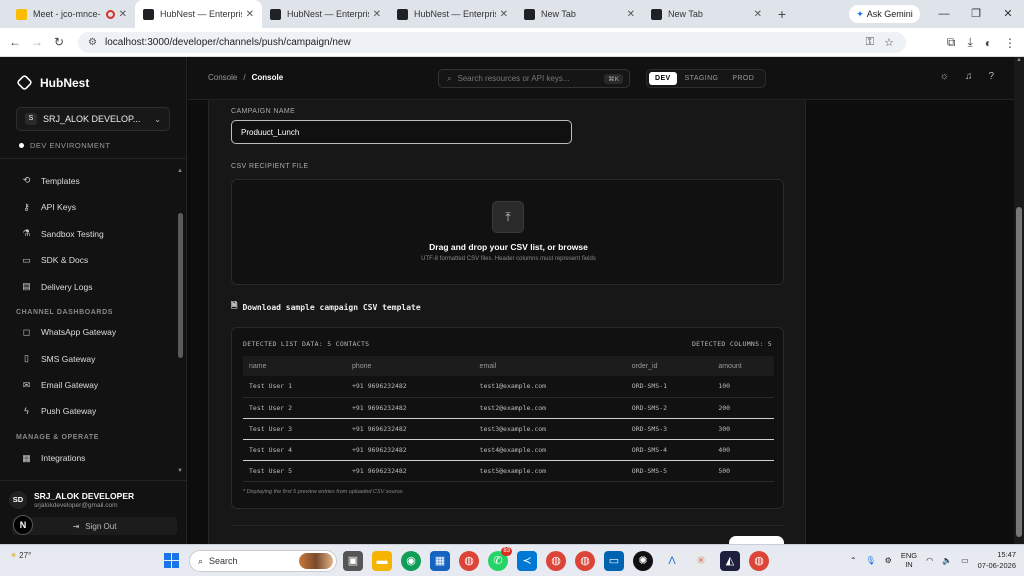 This screenshot has height=576, width=1024. Describe the element at coordinates (56, 286) in the screenshot. I see `sidebar-item-delivery-logs: ▤ Delivery Logs` at that location.